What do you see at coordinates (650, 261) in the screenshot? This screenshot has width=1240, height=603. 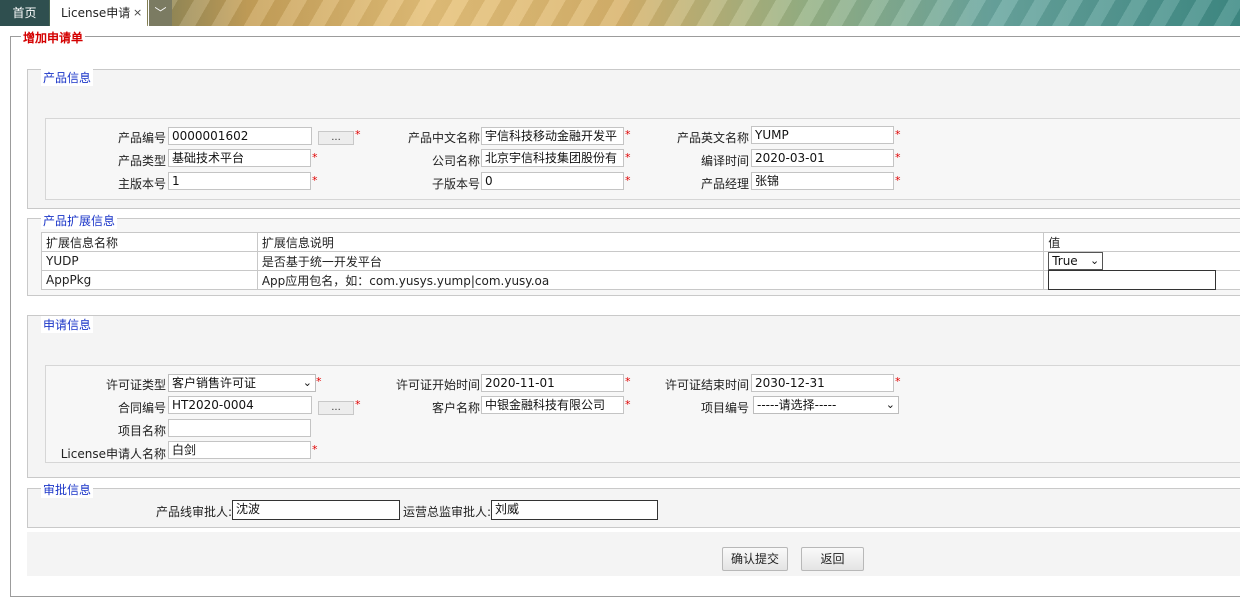 I see `ext-desc-cell: 是否基于统一开发平台` at bounding box center [650, 261].